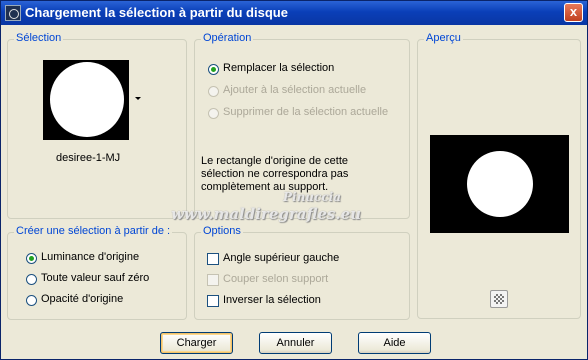 Image resolution: width=588 pixels, height=360 pixels. What do you see at coordinates (443, 38) in the screenshot?
I see `preview-legend: Aperçu` at bounding box center [443, 38].